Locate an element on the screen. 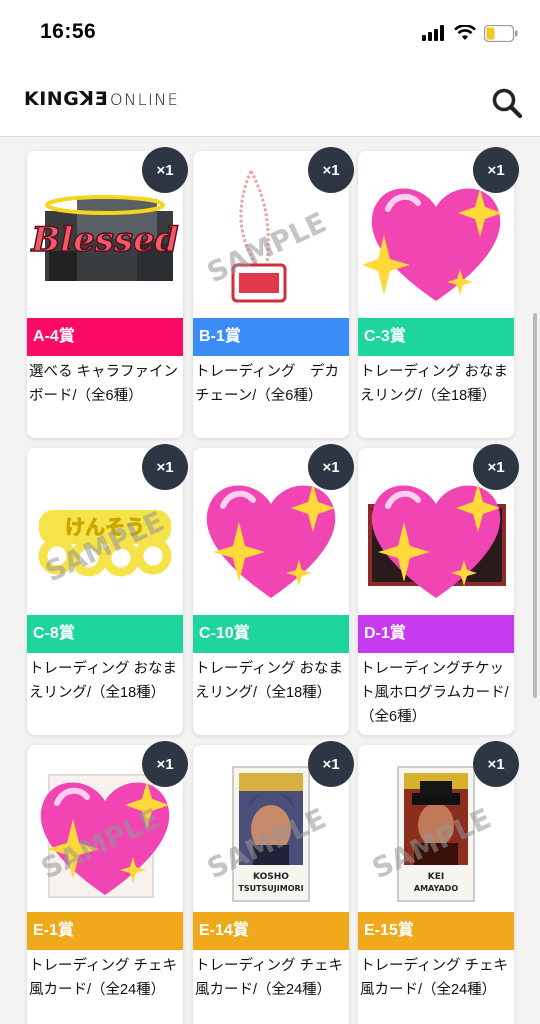 The height and width of the screenshot is (1024, 540). status-bar: 16:56 is located at coordinates (270, 33).